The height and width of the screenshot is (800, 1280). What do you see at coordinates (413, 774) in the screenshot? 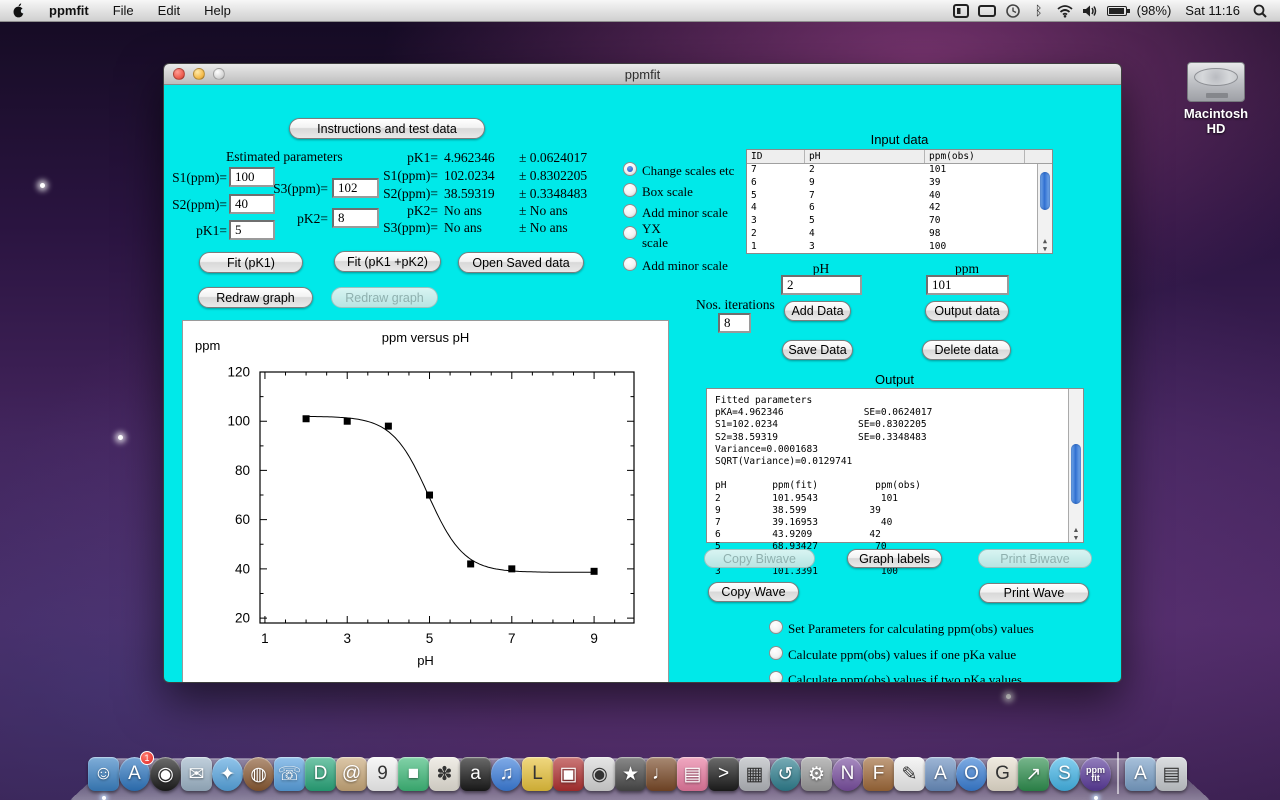
I see `dock-cube-app-icon: ■` at bounding box center [413, 774].